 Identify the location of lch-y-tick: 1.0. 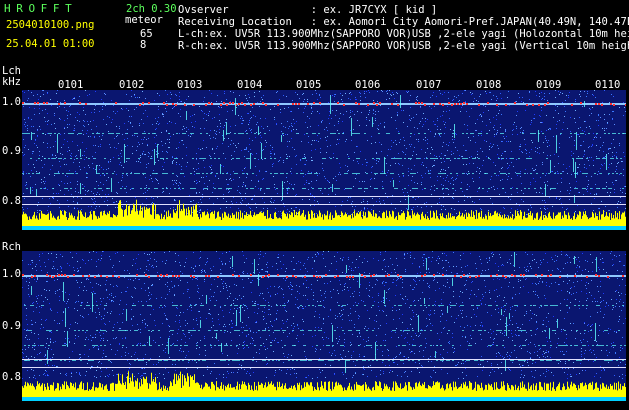
(11, 102).